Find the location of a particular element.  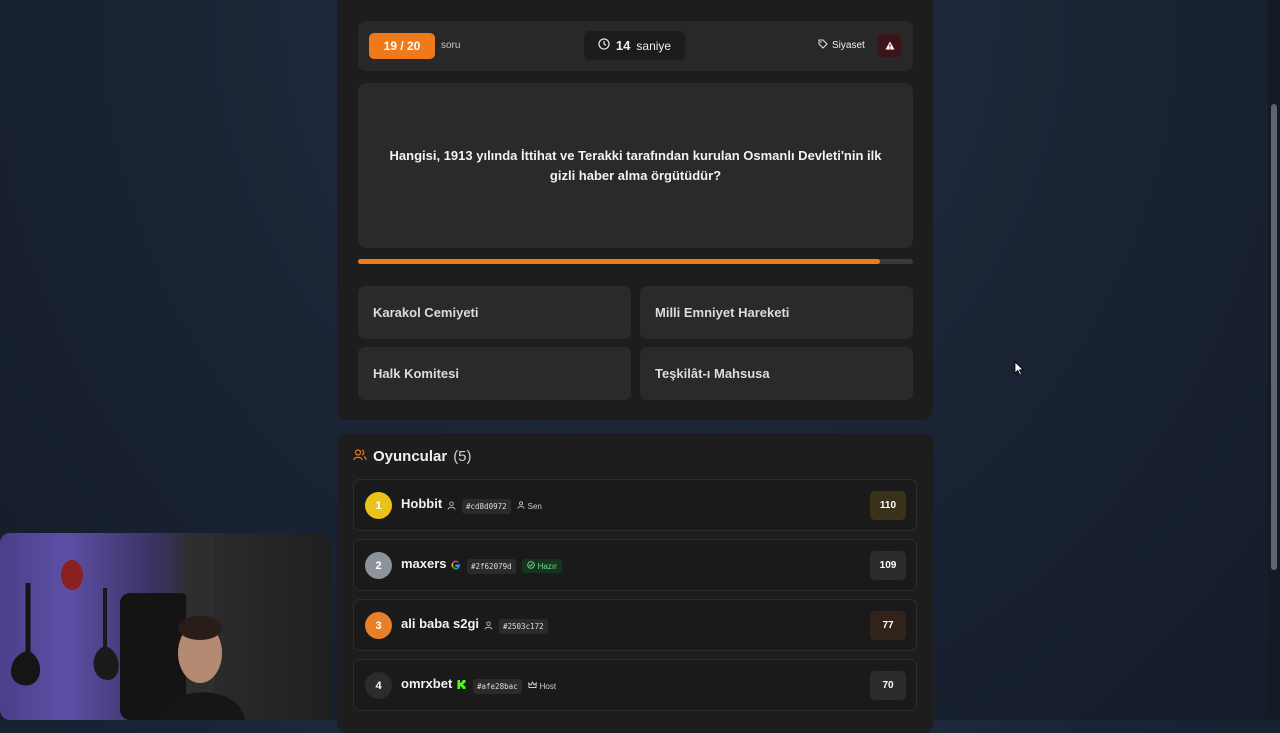

kick-icon is located at coordinates (461, 686).